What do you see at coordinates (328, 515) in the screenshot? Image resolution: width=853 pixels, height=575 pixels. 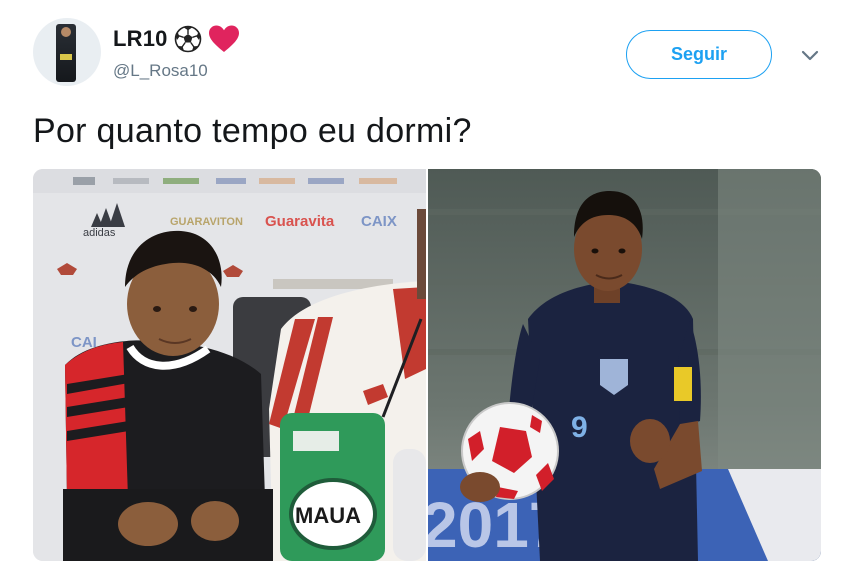 I see `mic-badge-maua: MAUA` at bounding box center [328, 515].